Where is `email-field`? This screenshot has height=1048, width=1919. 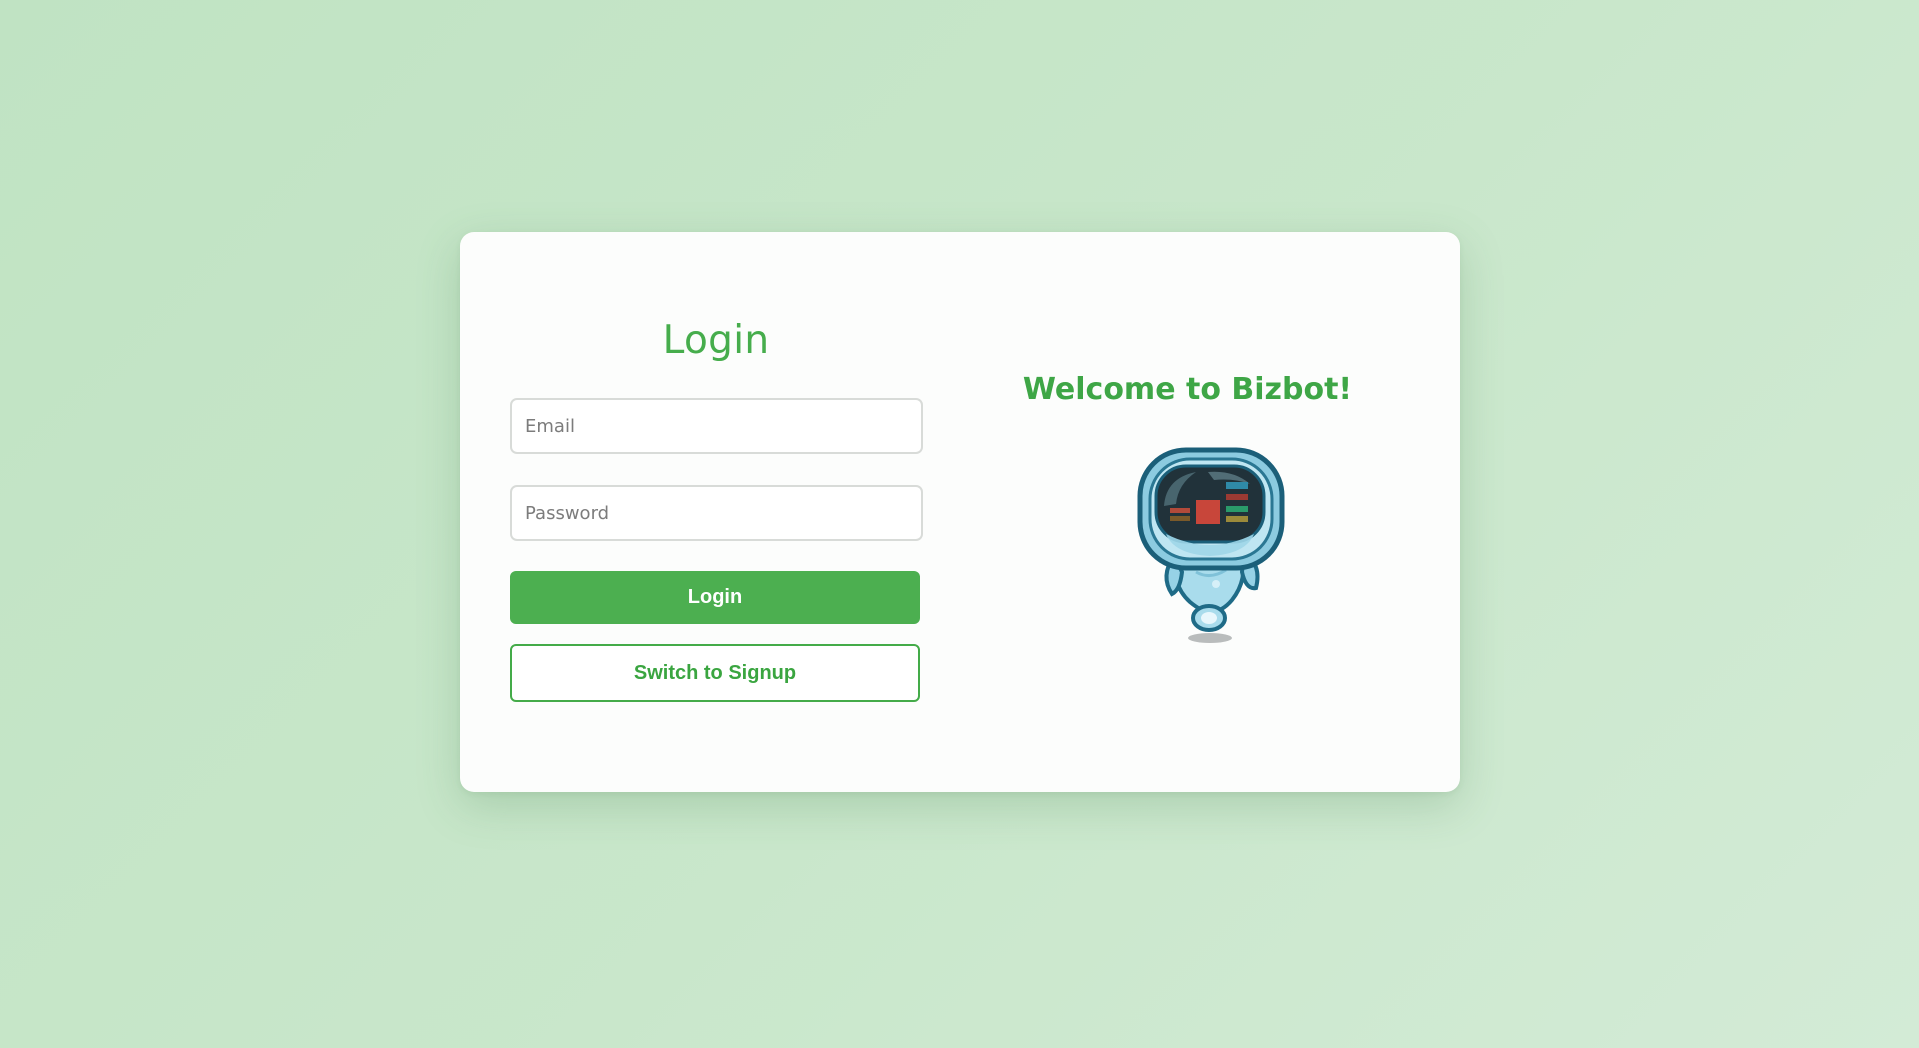 email-field is located at coordinates (716, 426).